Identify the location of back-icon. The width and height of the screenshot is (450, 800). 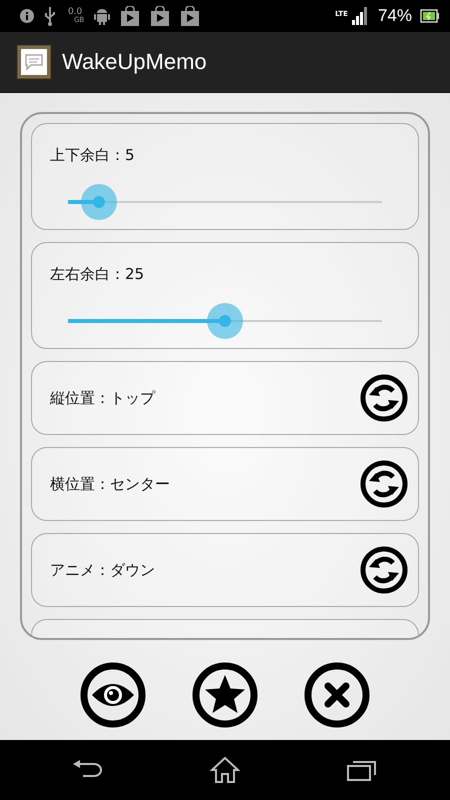
(88, 770).